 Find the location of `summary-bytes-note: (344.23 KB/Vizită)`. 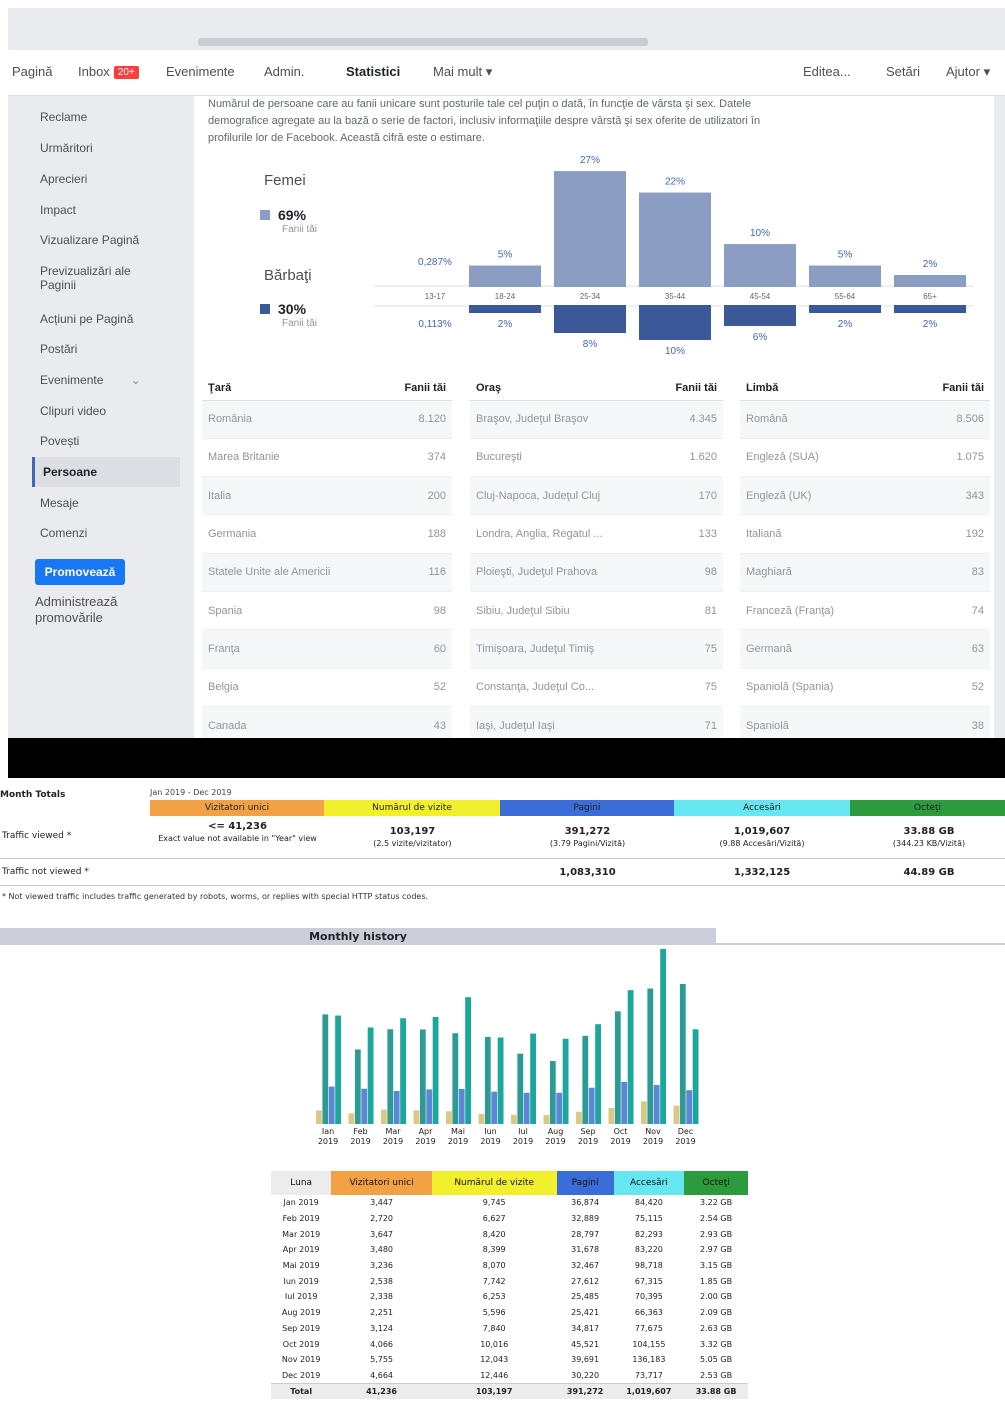

summary-bytes-note: (344.23 KB/Vizită) is located at coordinates (929, 843).